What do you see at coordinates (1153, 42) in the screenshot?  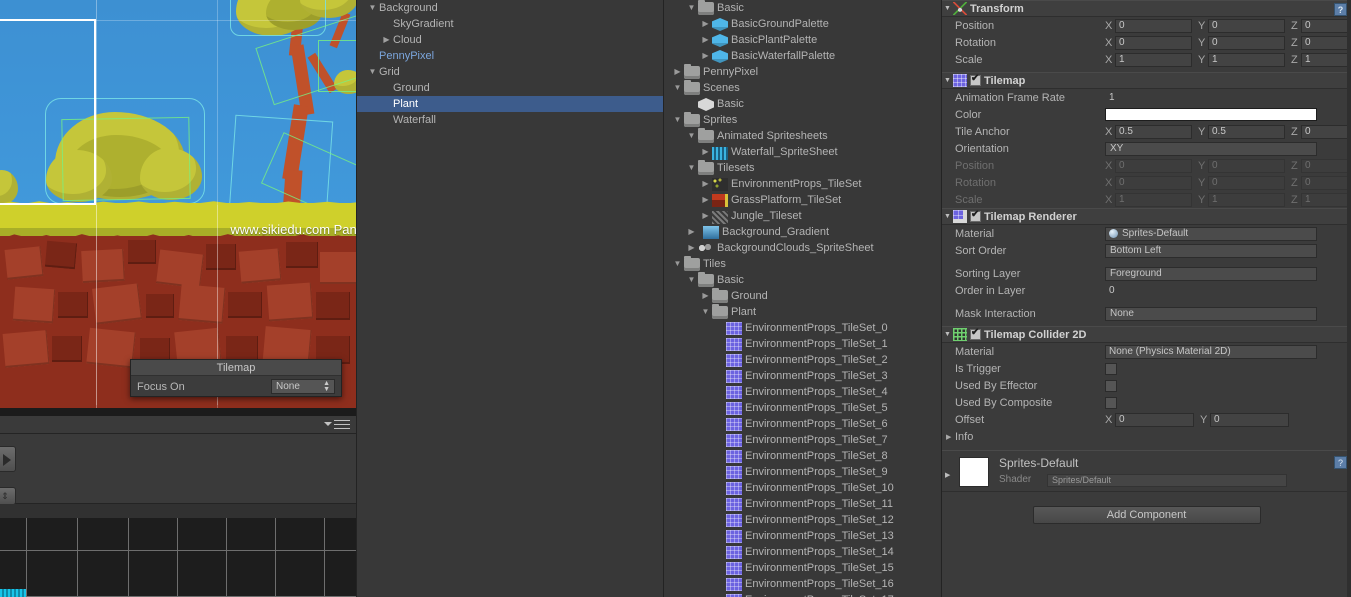 I see `rotation-x-input: 0` at bounding box center [1153, 42].